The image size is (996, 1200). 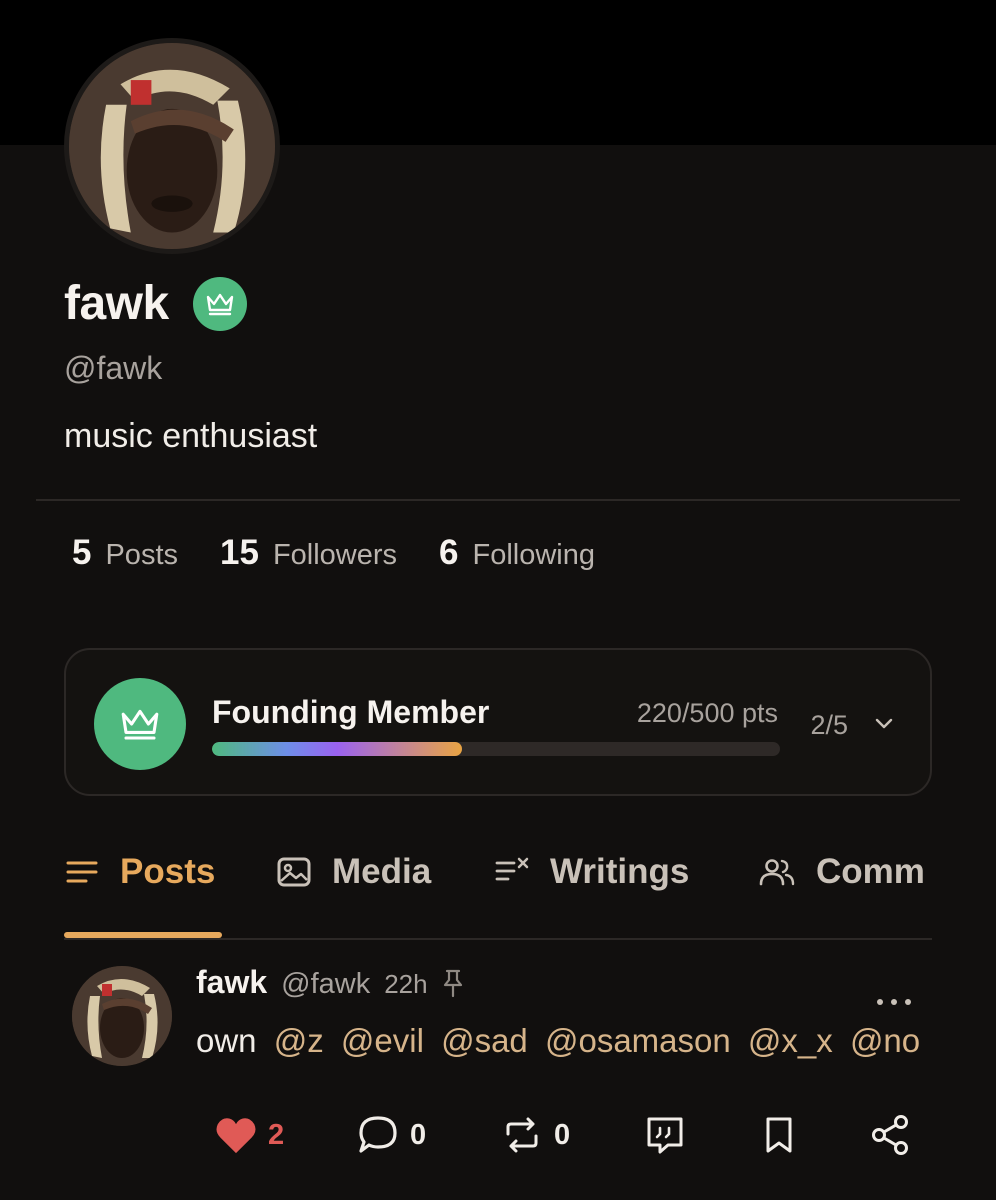 What do you see at coordinates (168, 871) in the screenshot?
I see `tab-label: Posts` at bounding box center [168, 871].